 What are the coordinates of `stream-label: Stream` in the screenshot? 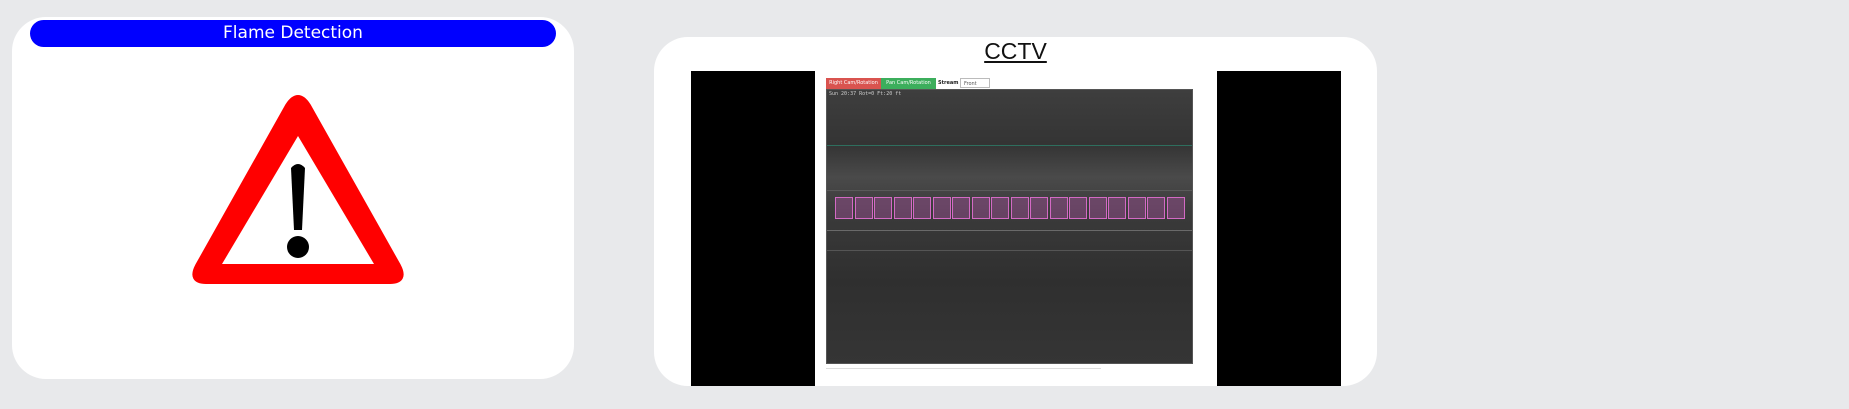 It's located at (948, 83).